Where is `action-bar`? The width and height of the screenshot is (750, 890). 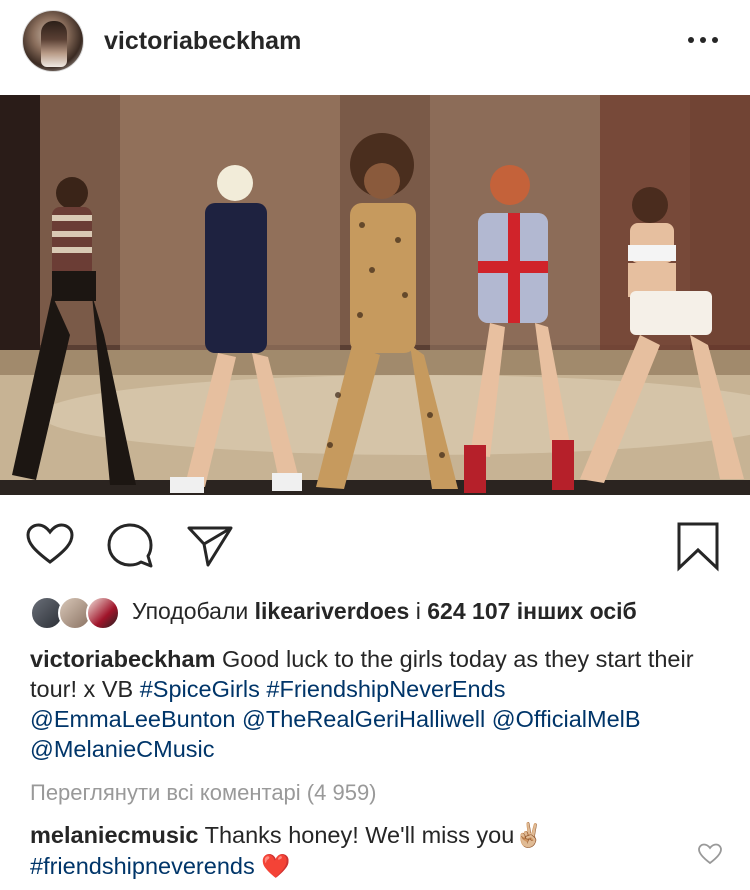 action-bar is located at coordinates (375, 545).